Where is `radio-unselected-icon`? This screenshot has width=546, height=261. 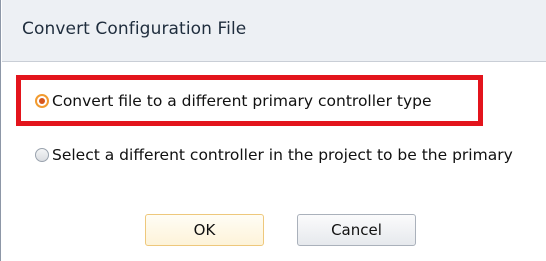 radio-unselected-icon is located at coordinates (42, 155).